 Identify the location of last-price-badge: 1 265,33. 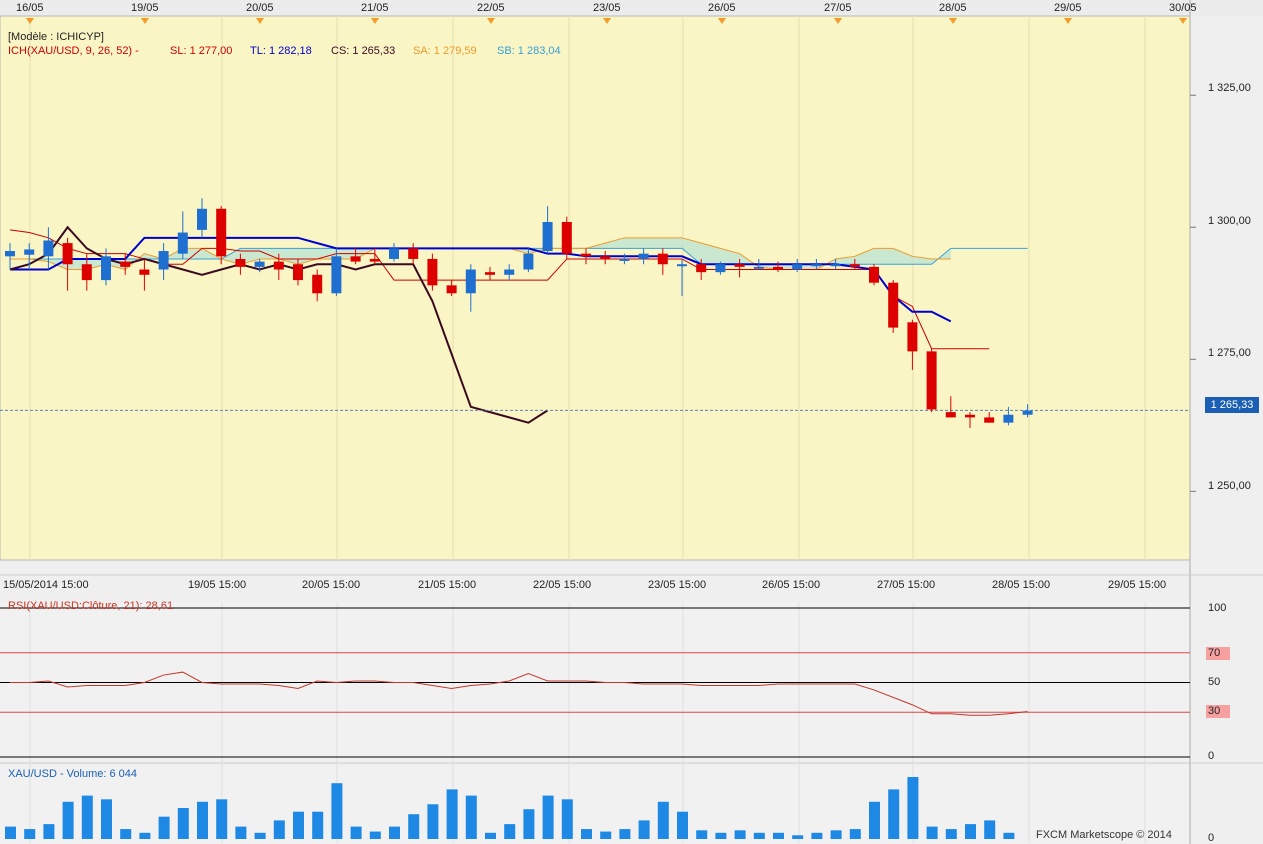
(1232, 405).